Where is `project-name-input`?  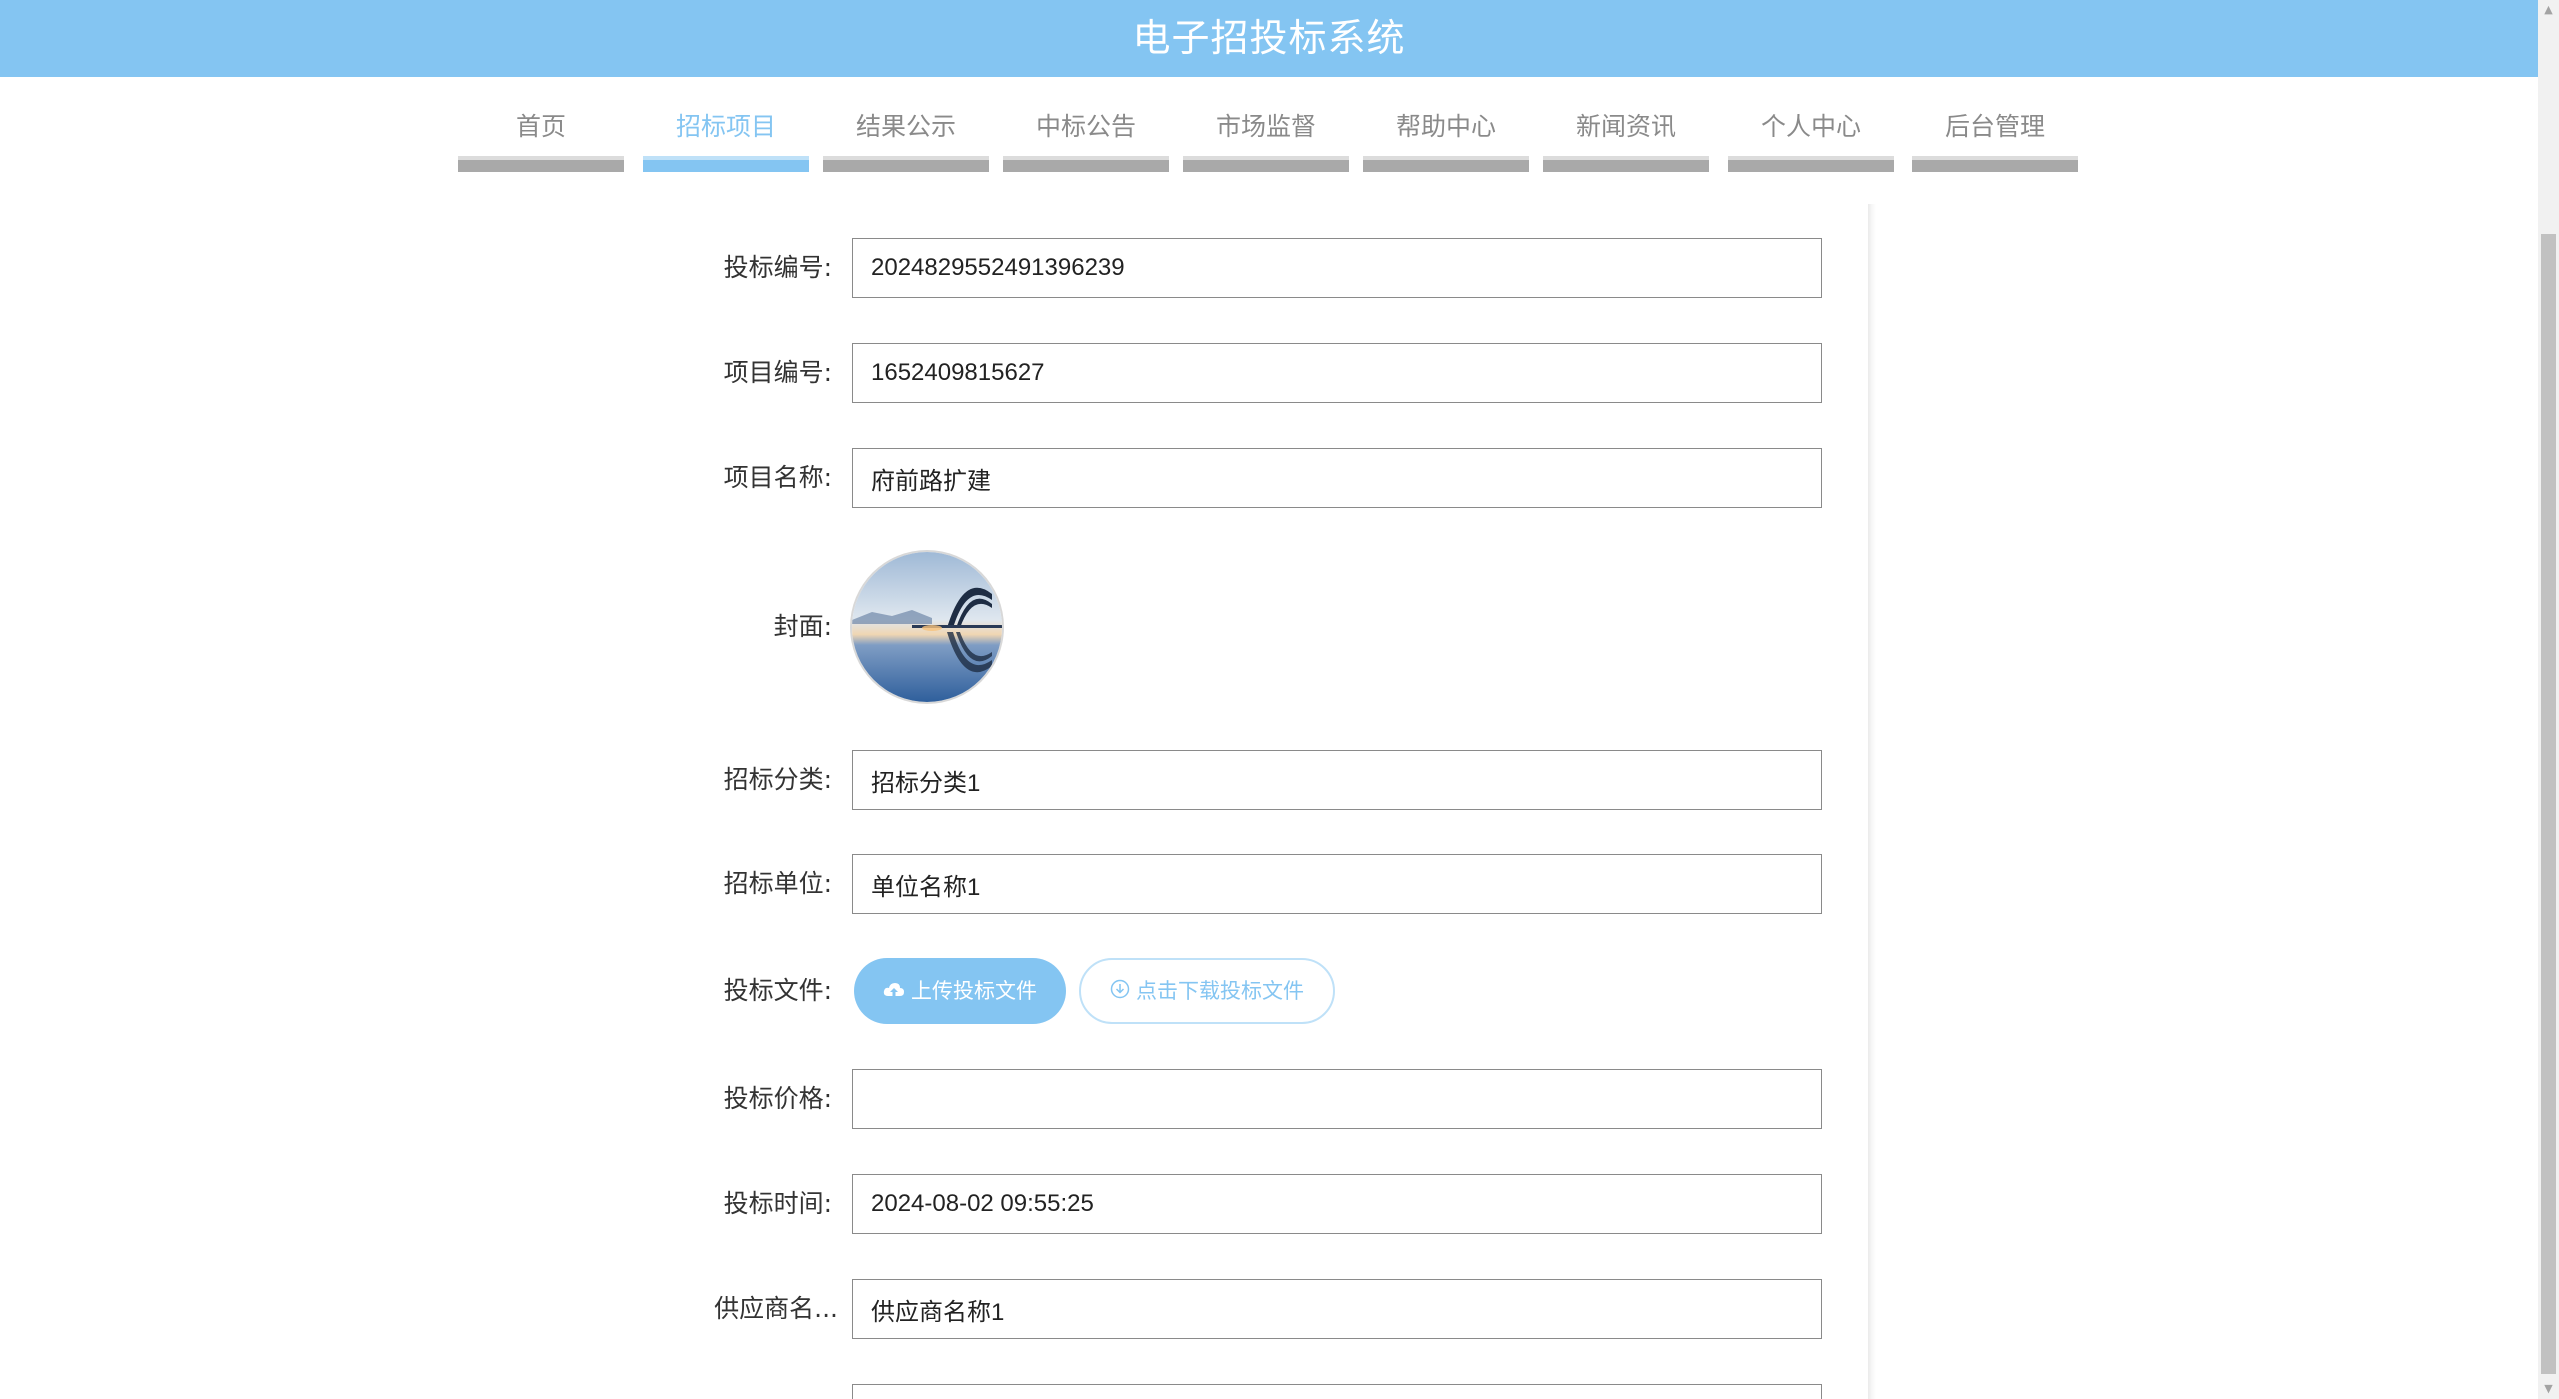
project-name-input is located at coordinates (1337, 478).